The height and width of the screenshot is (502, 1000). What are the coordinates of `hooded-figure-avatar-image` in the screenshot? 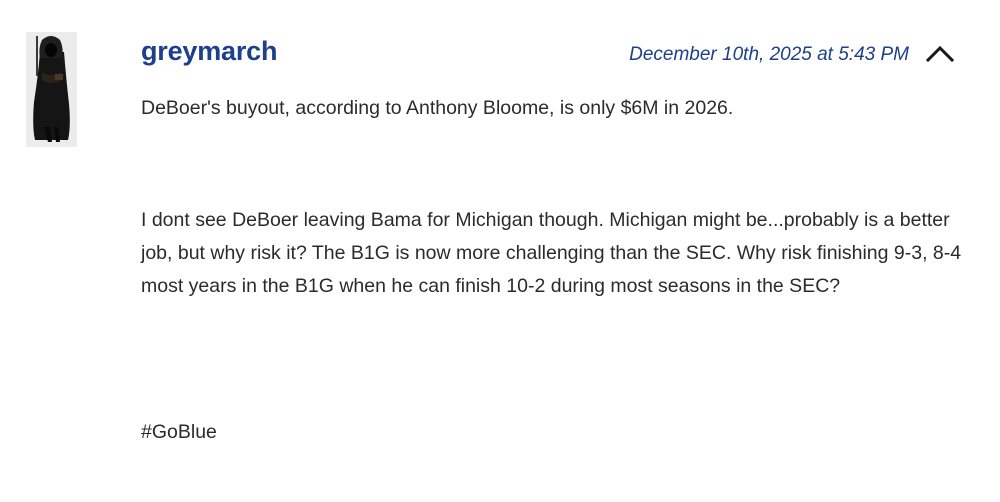 It's located at (51, 89).